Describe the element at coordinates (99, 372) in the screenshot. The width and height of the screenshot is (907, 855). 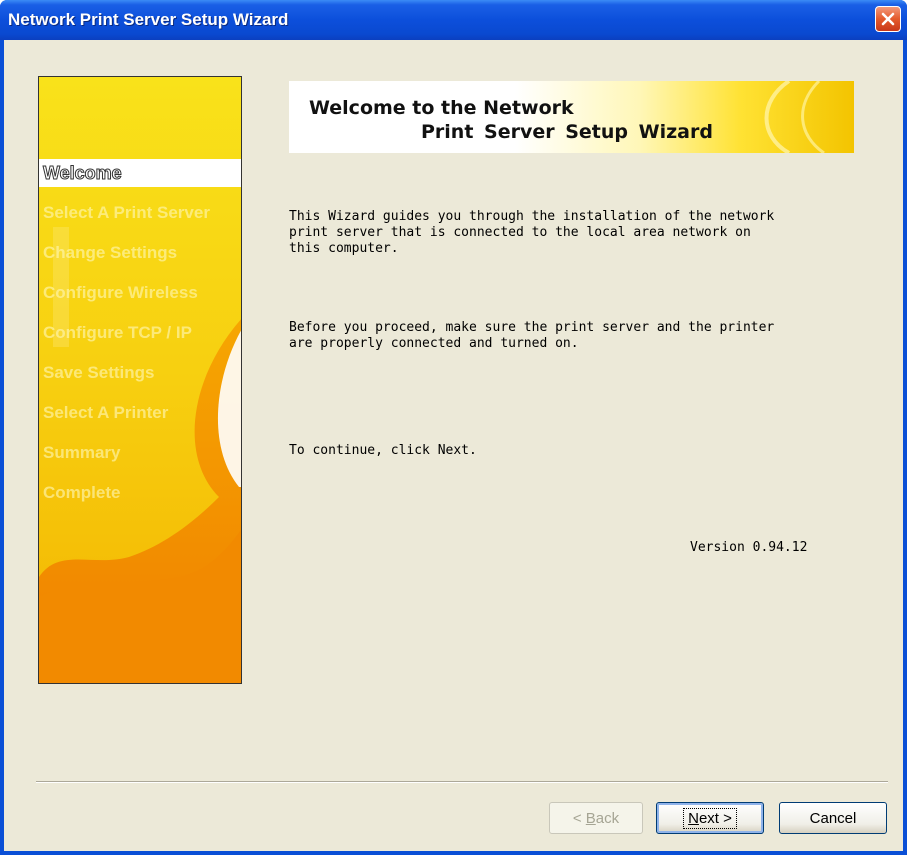
I see `step-save-settings: Save Settings` at that location.